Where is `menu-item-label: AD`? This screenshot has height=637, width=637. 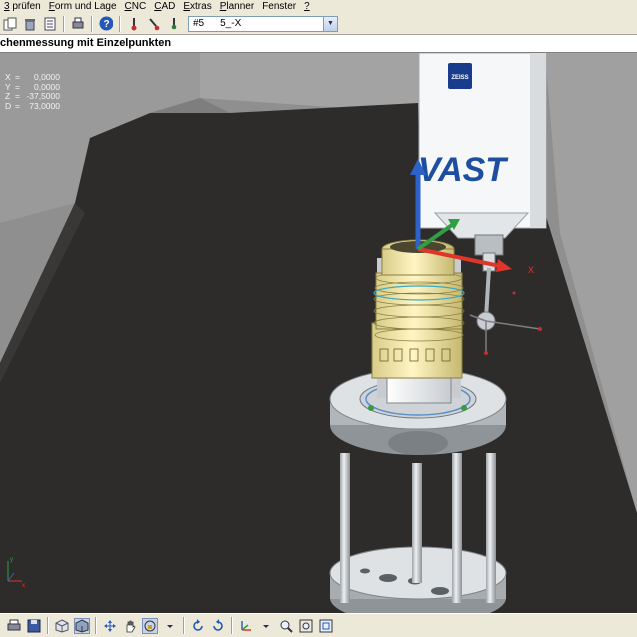
menu-item-label: AD is located at coordinates (168, 6).